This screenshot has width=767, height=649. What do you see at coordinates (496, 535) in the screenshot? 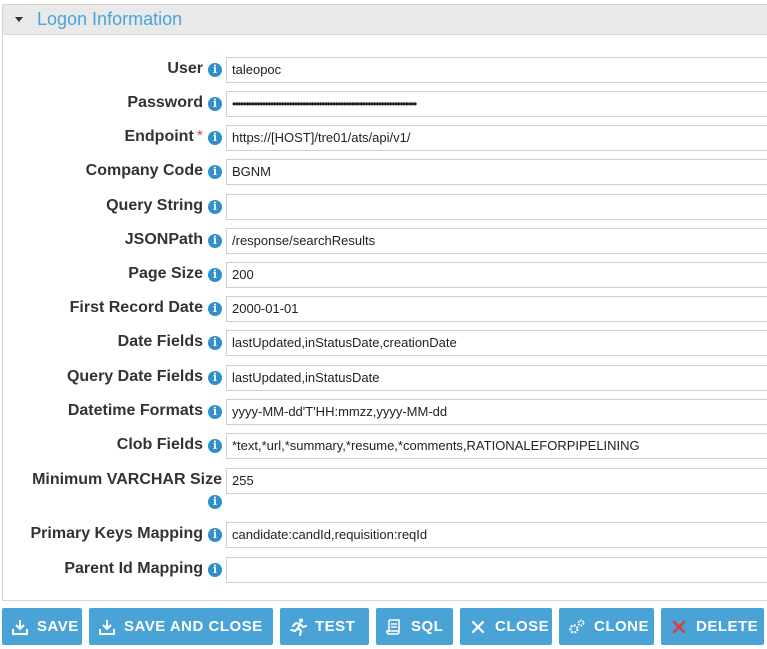
I see `primary-keys-mapping-input: candidate:candId,requisition:reqId` at bounding box center [496, 535].